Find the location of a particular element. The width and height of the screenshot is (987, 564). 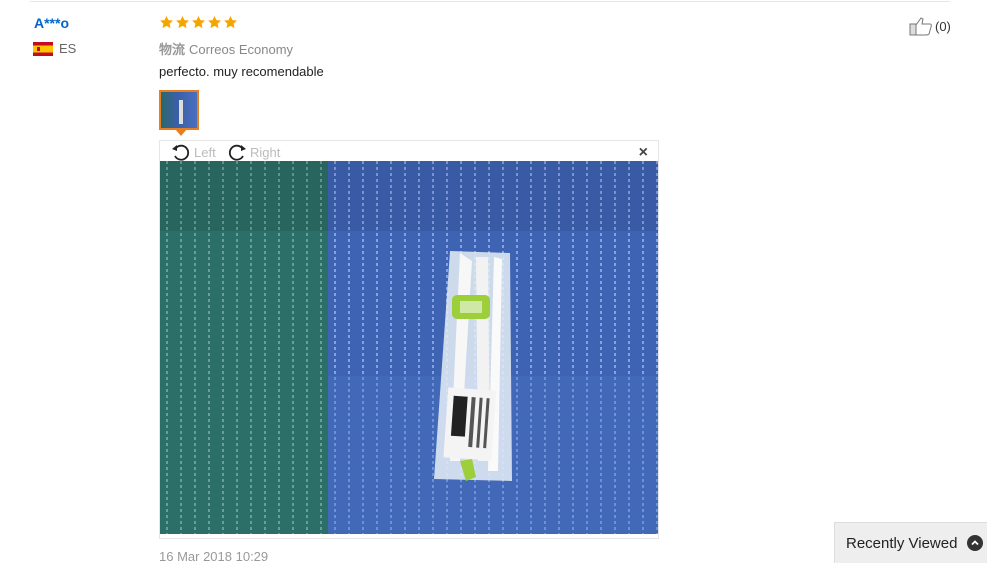

rotate-left-label: Left is located at coordinates (205, 152).